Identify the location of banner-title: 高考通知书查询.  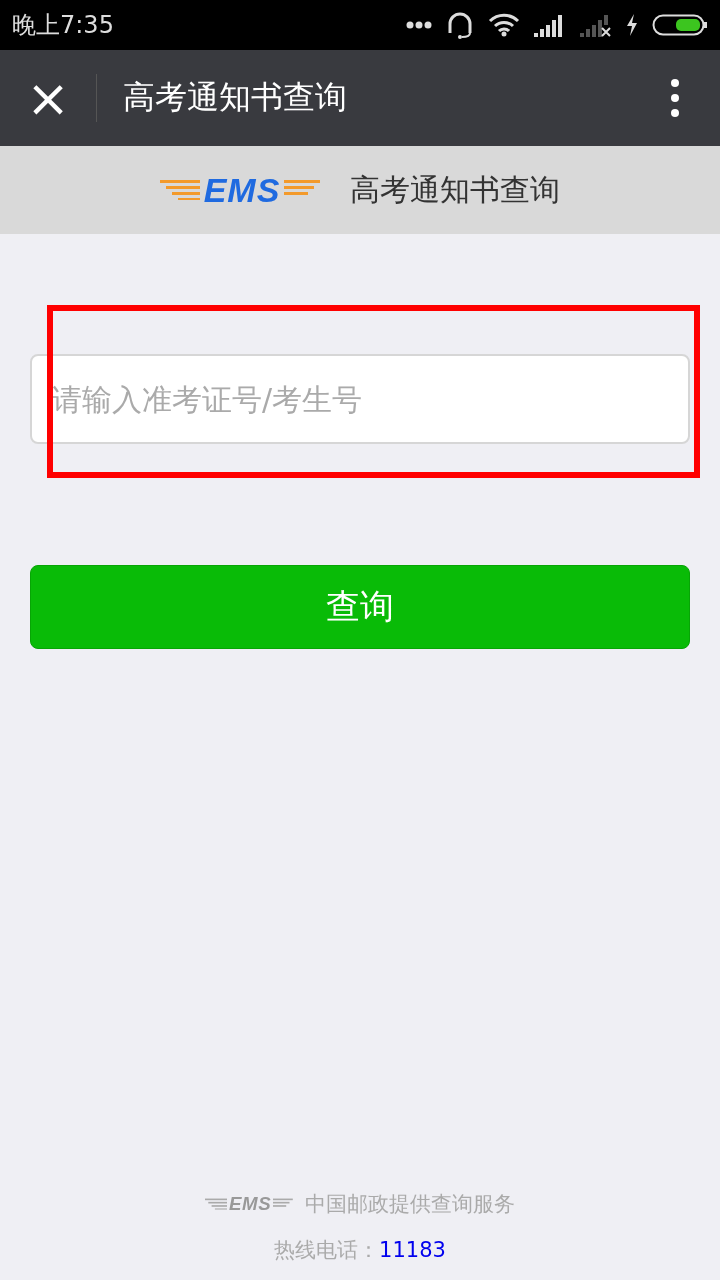
(455, 189).